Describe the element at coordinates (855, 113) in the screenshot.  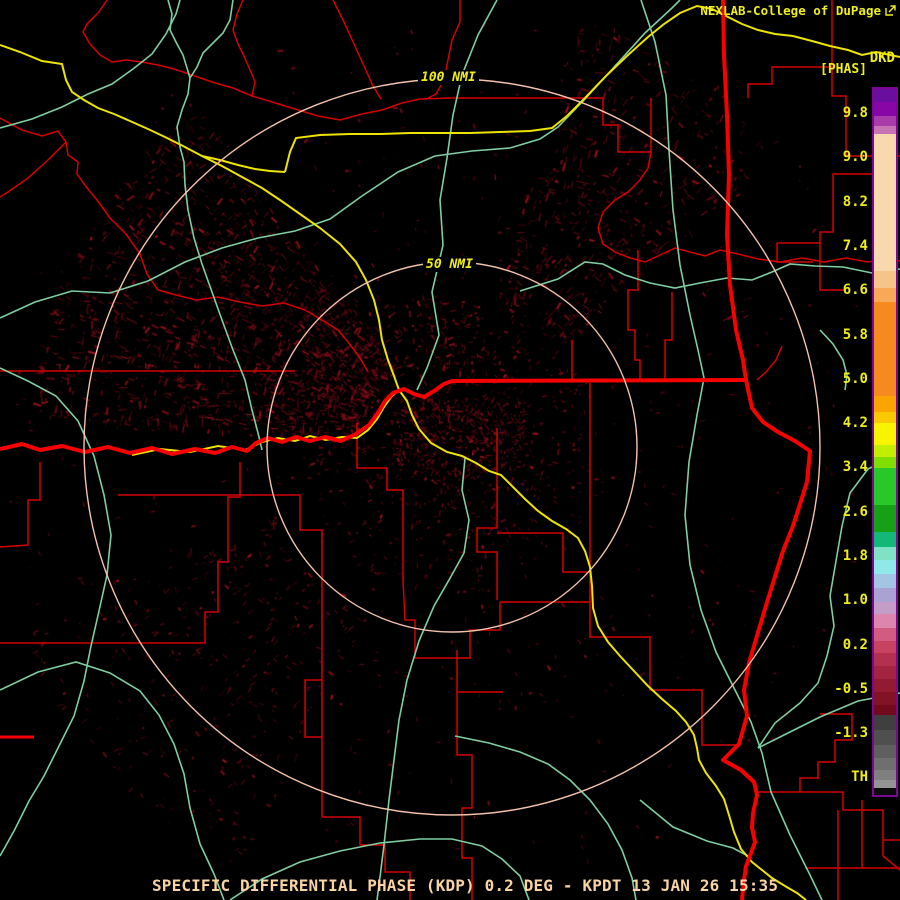
I see `colorbar-tick: 9.8` at that location.